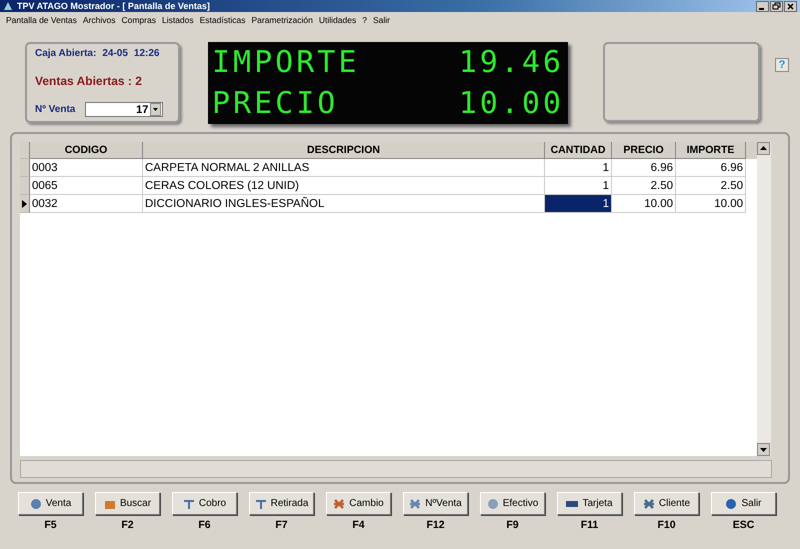  What do you see at coordinates (763, 449) in the screenshot?
I see `scroll-down-icon` at bounding box center [763, 449].